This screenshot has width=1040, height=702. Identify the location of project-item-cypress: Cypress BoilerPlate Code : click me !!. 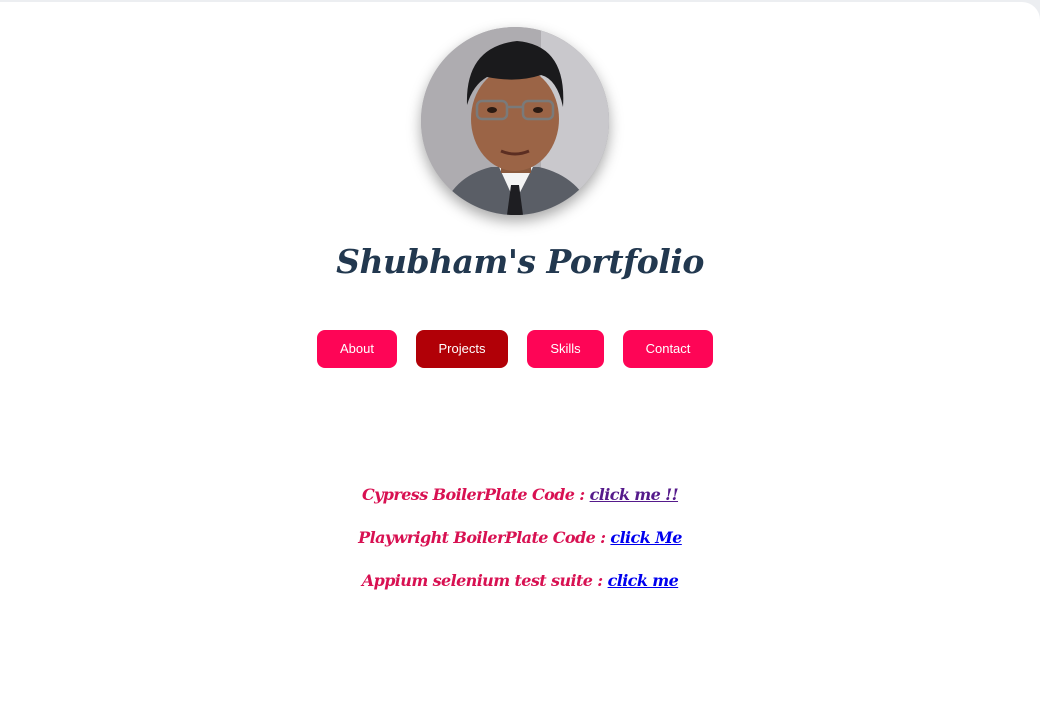
(520, 501).